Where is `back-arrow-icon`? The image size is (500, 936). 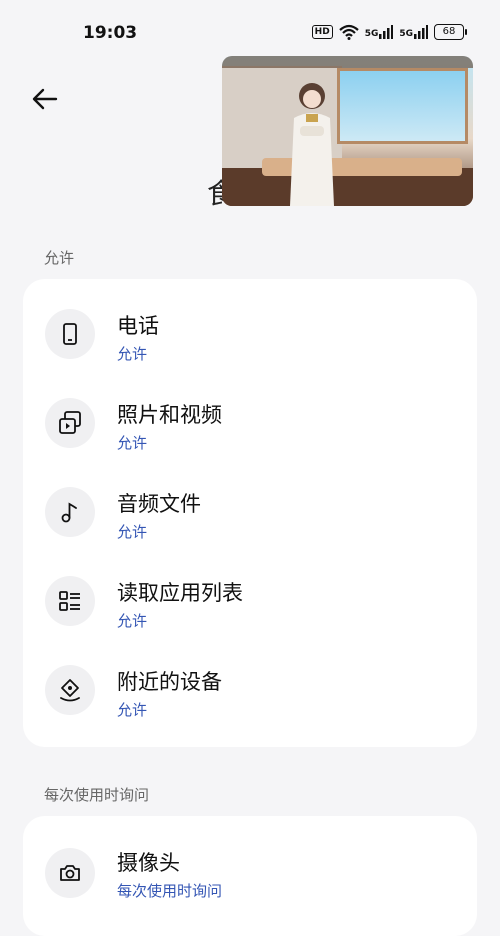 back-arrow-icon is located at coordinates (45, 99).